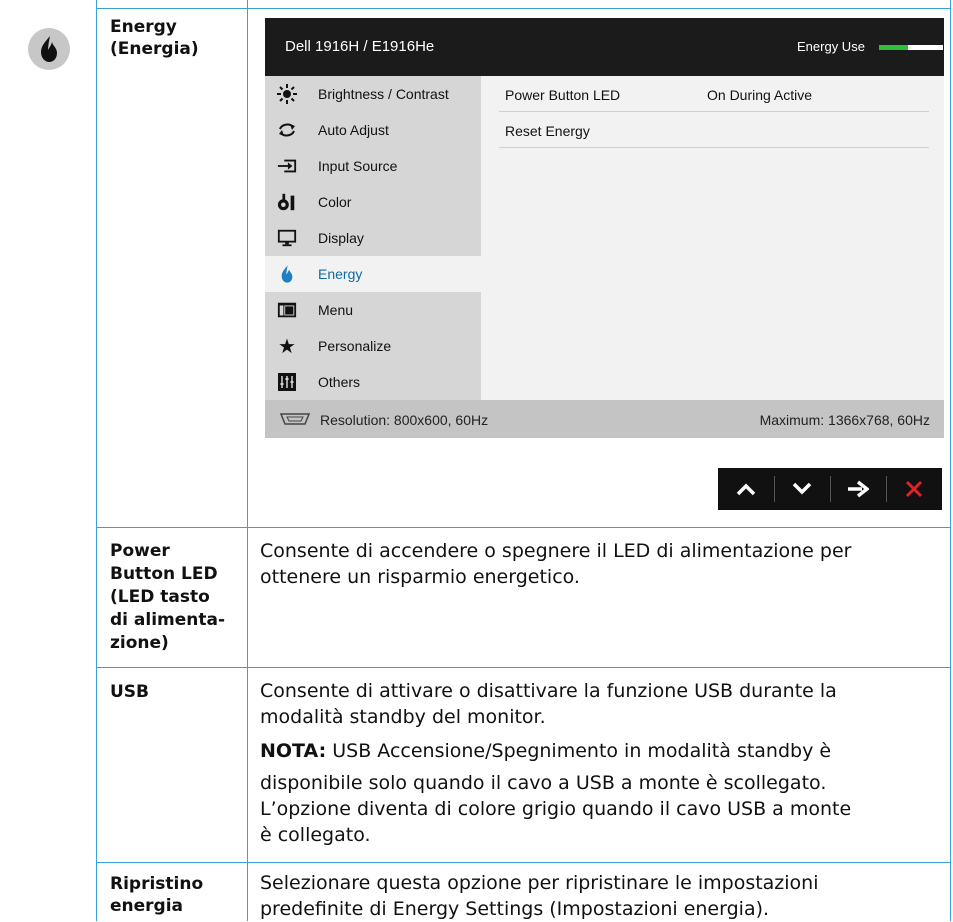 The height and width of the screenshot is (922, 953). I want to click on row-label-line: USB, so click(130, 692).